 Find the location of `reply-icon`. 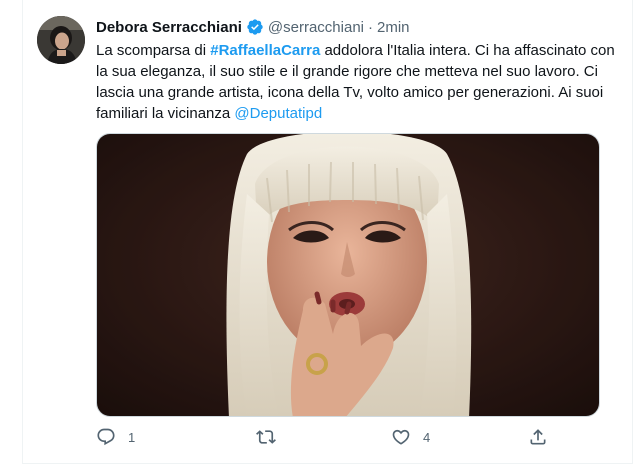

reply-icon is located at coordinates (106, 437).